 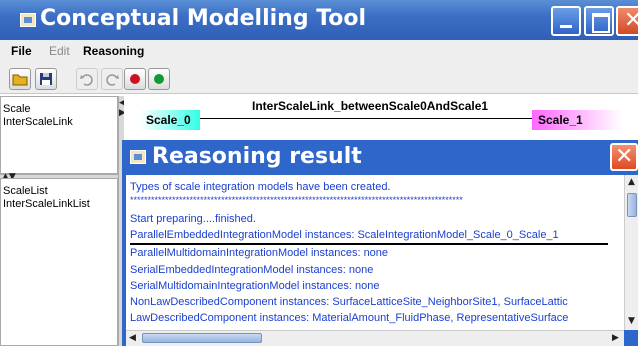 I want to click on close-button: ✕, so click(x=627, y=21).